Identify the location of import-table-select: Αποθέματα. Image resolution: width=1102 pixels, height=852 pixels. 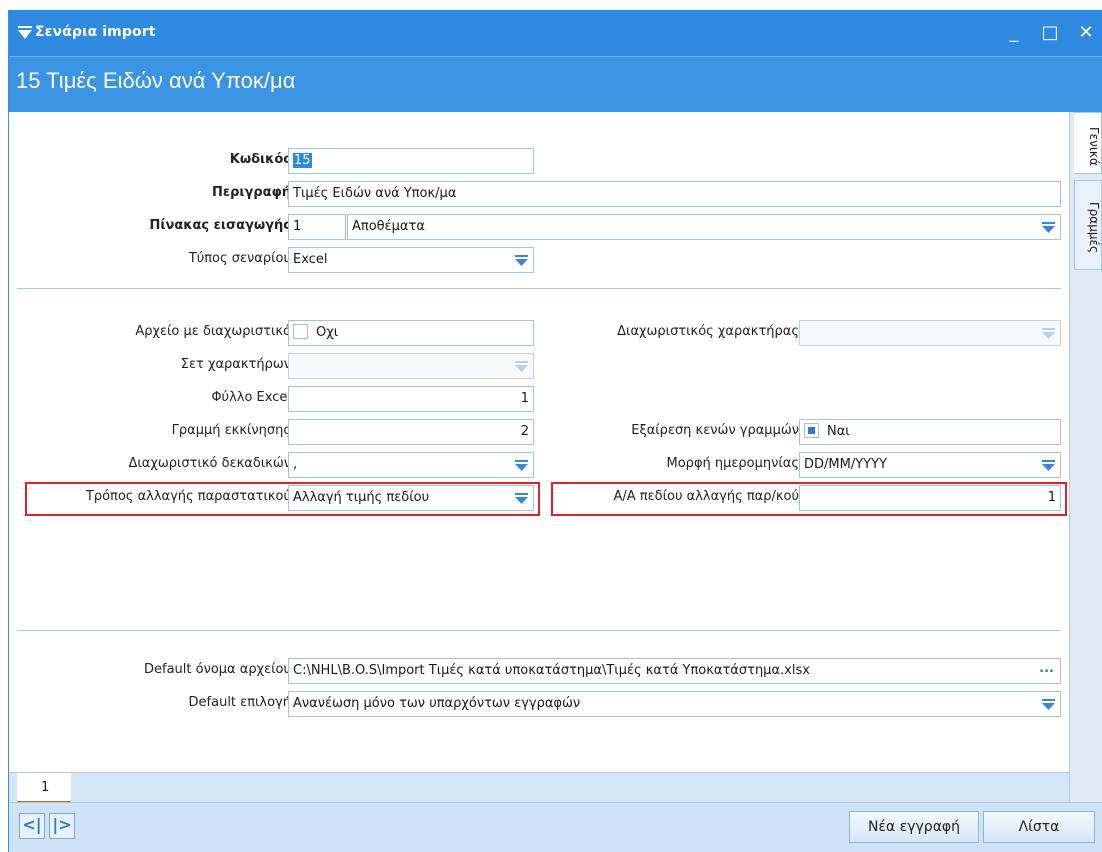
(704, 227).